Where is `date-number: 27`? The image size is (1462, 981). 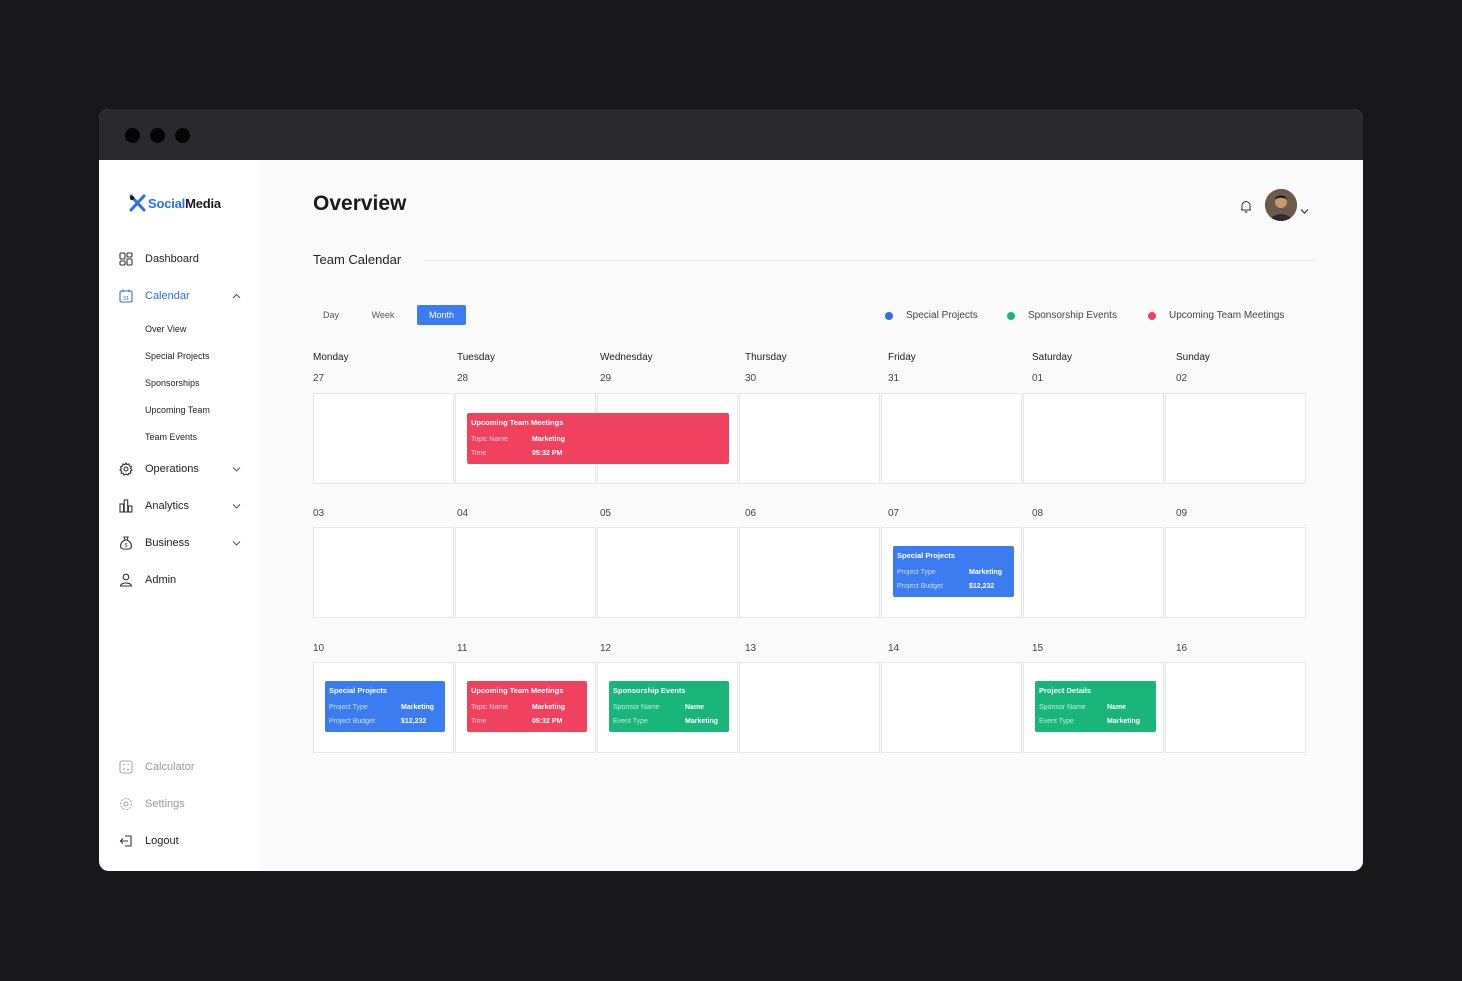 date-number: 27 is located at coordinates (319, 378).